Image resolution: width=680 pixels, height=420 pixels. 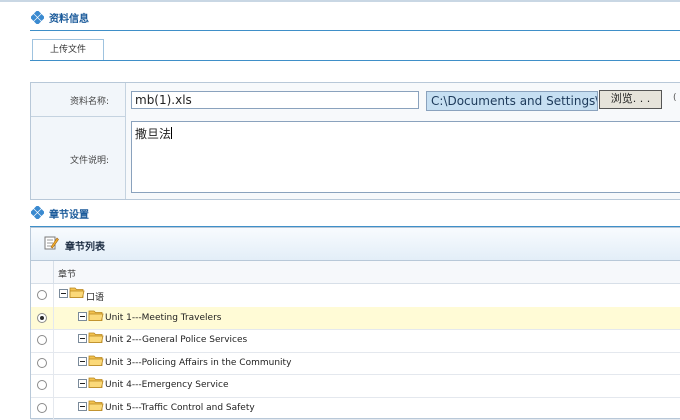 I want to click on trailing-mark: (, so click(x=675, y=98).